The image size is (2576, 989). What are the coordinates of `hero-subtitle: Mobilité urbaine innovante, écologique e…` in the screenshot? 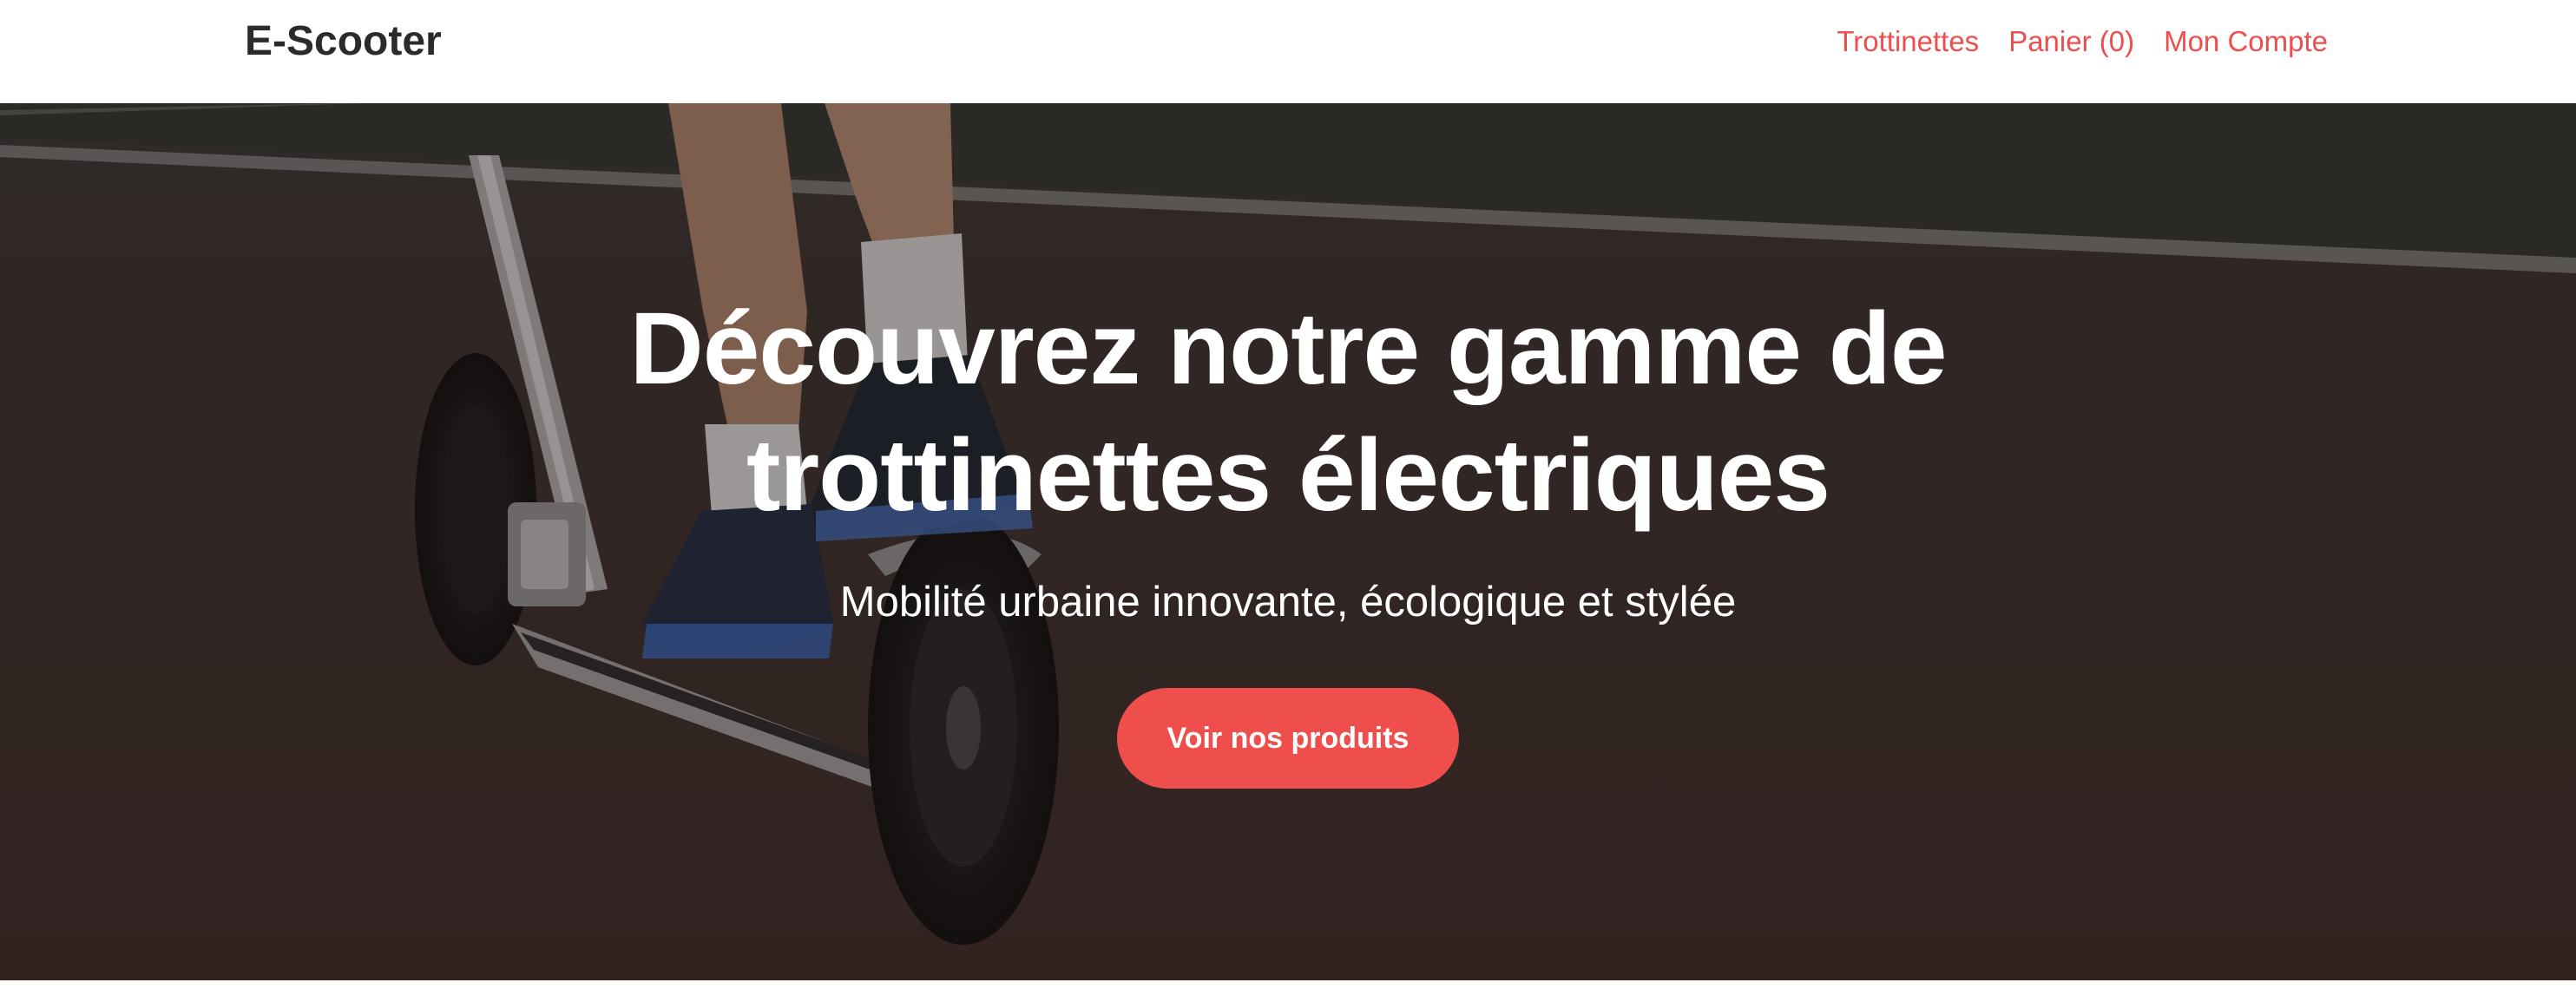 It's located at (1288, 602).